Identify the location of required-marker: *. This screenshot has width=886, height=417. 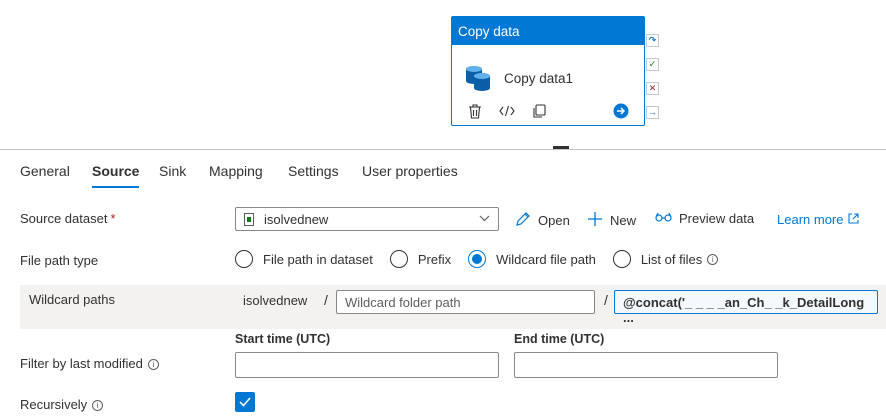
(113, 218).